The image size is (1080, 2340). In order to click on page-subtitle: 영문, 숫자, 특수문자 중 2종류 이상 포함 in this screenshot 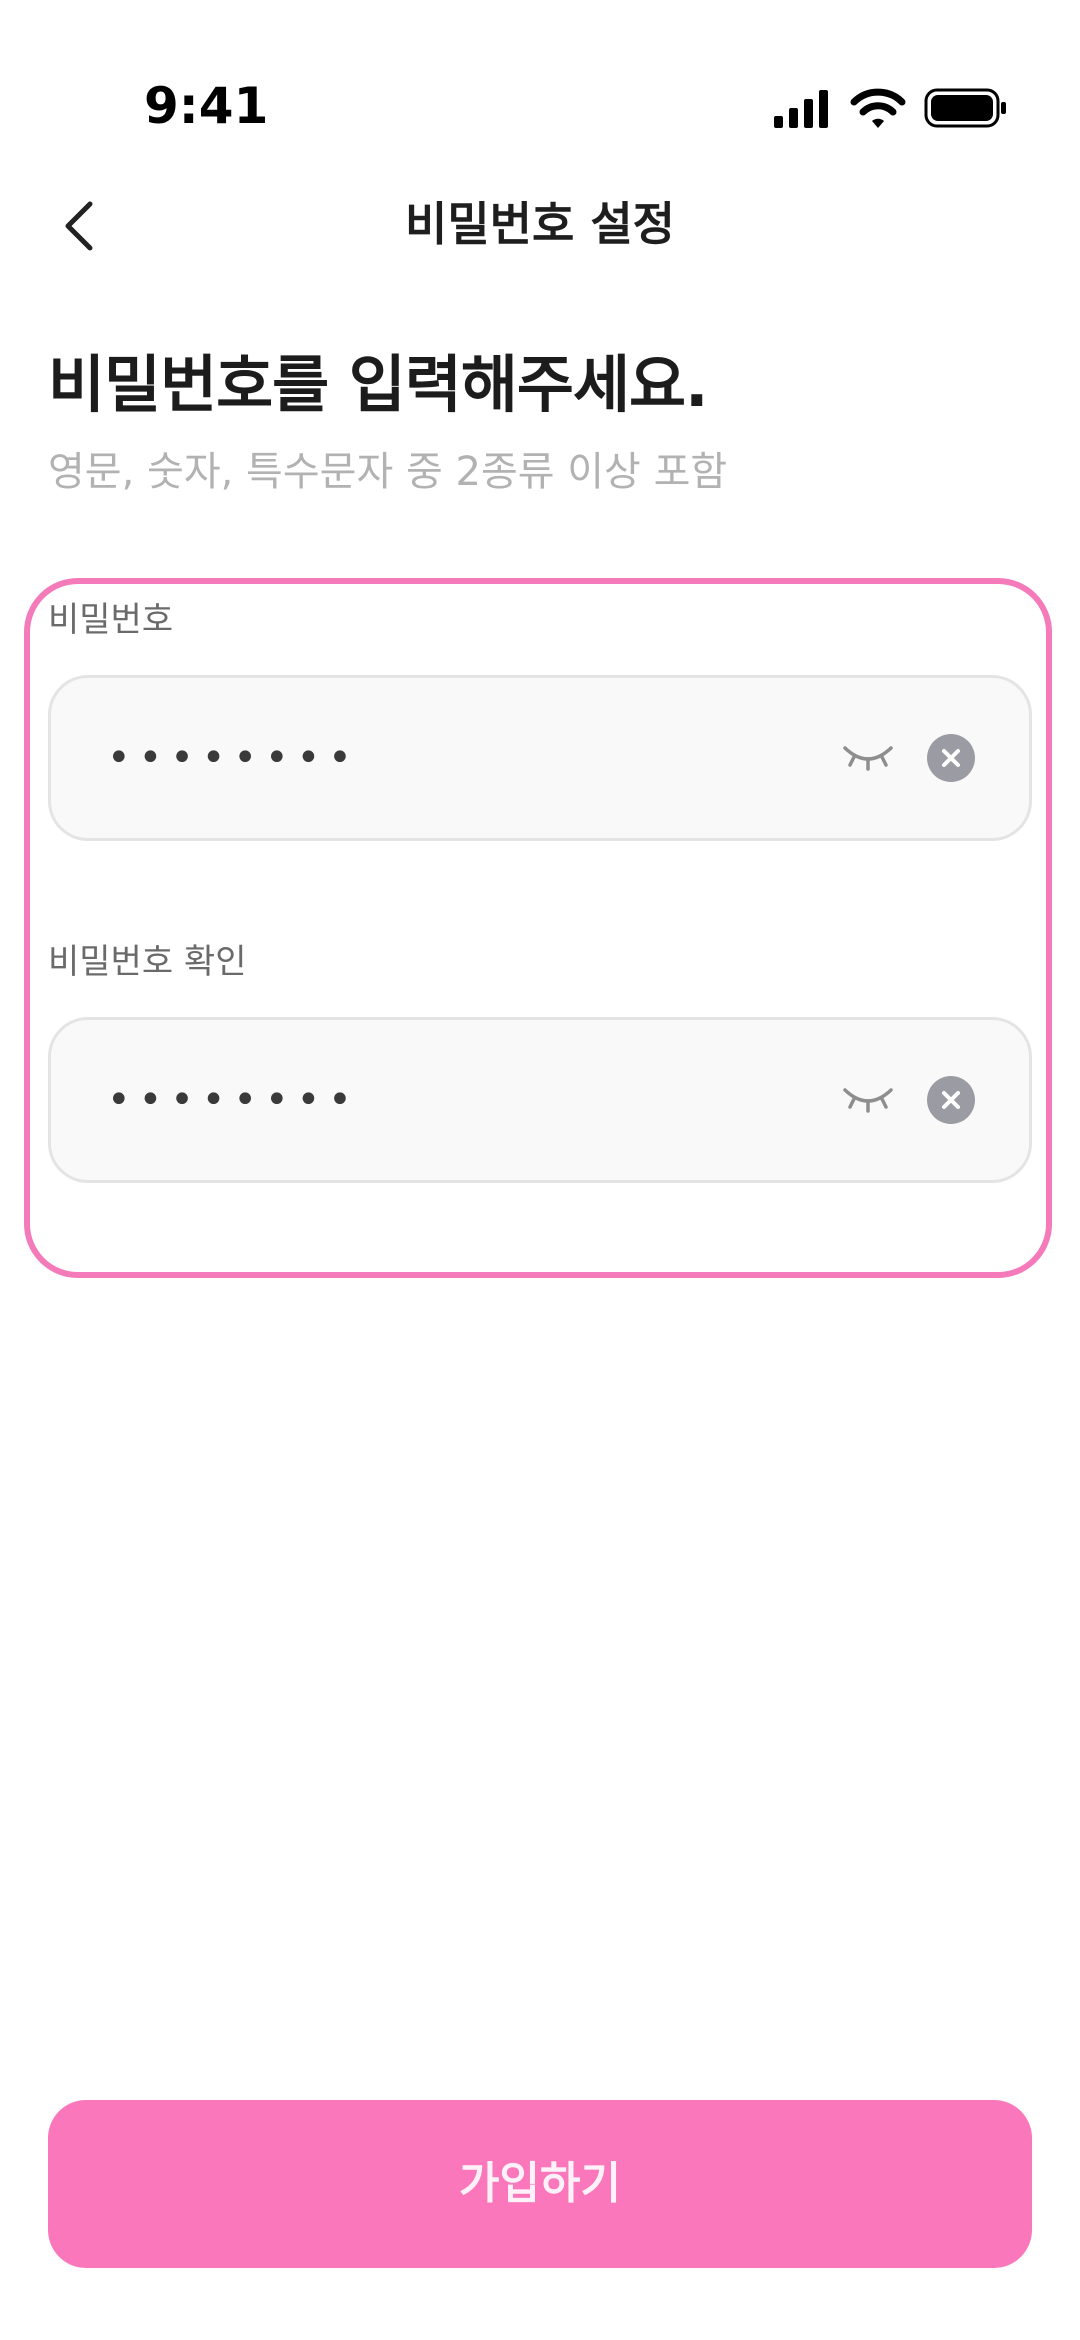, I will do `click(388, 472)`.